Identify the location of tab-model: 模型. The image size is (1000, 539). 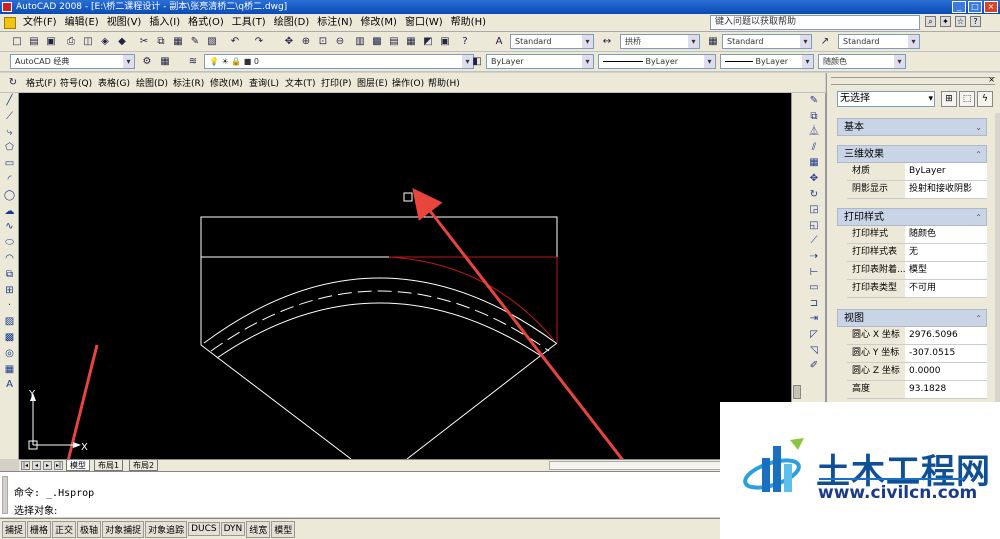
(78, 465).